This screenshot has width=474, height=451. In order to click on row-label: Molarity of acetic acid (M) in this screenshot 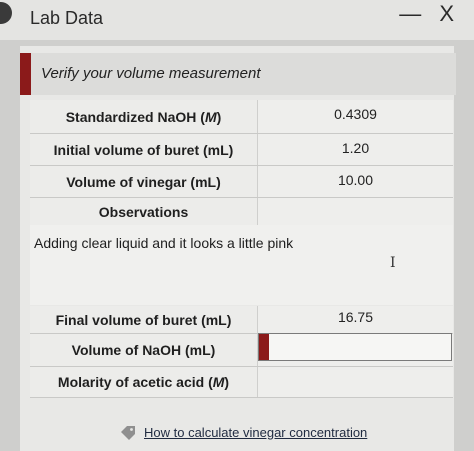, I will do `click(144, 382)`.